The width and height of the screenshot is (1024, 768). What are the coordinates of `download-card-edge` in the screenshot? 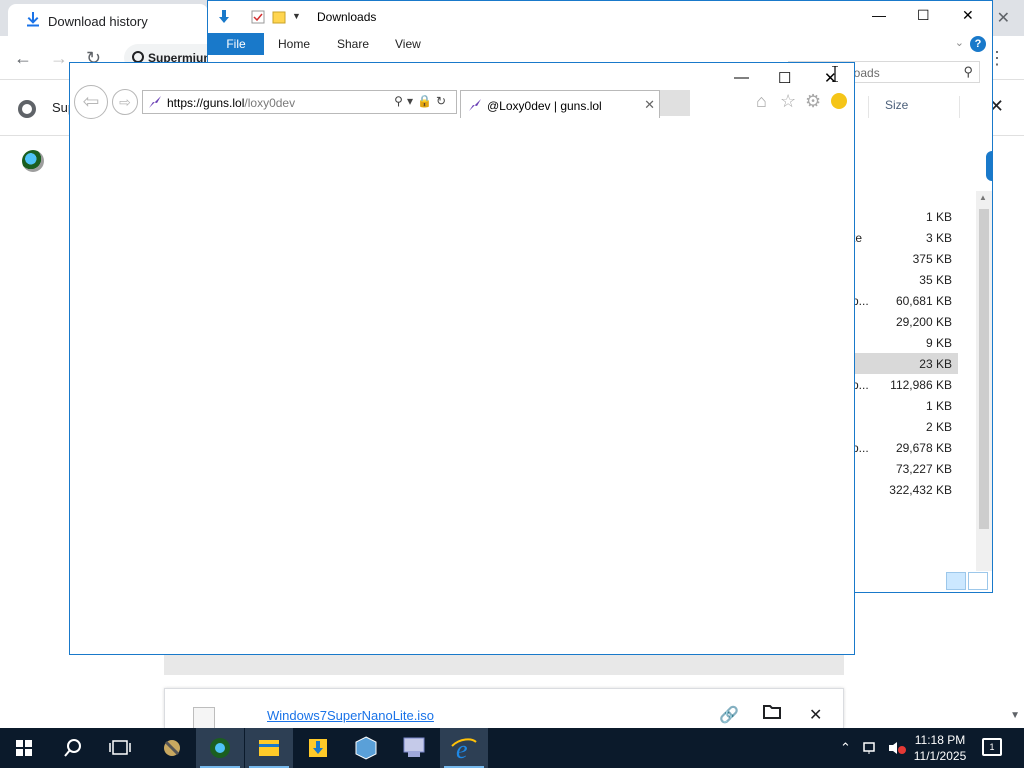 It's located at (504, 665).